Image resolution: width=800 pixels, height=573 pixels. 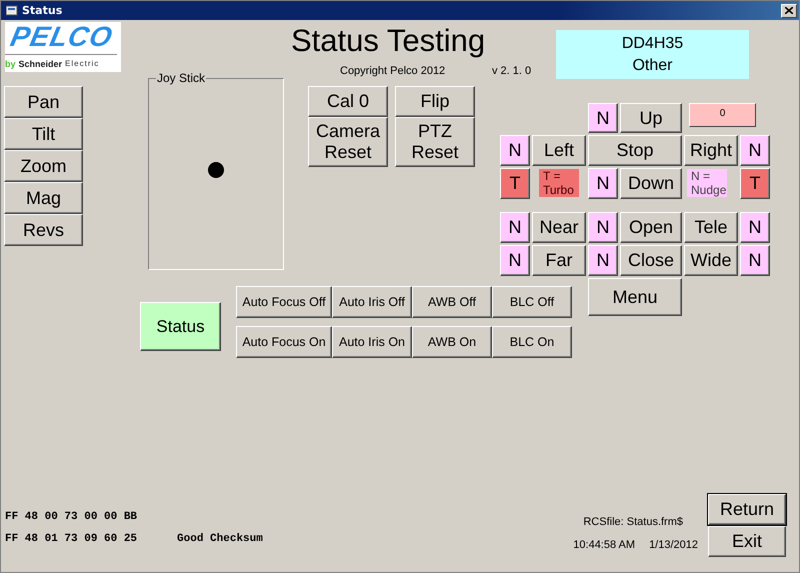 I want to click on camera-button: Auto Iris Off, so click(x=372, y=302).